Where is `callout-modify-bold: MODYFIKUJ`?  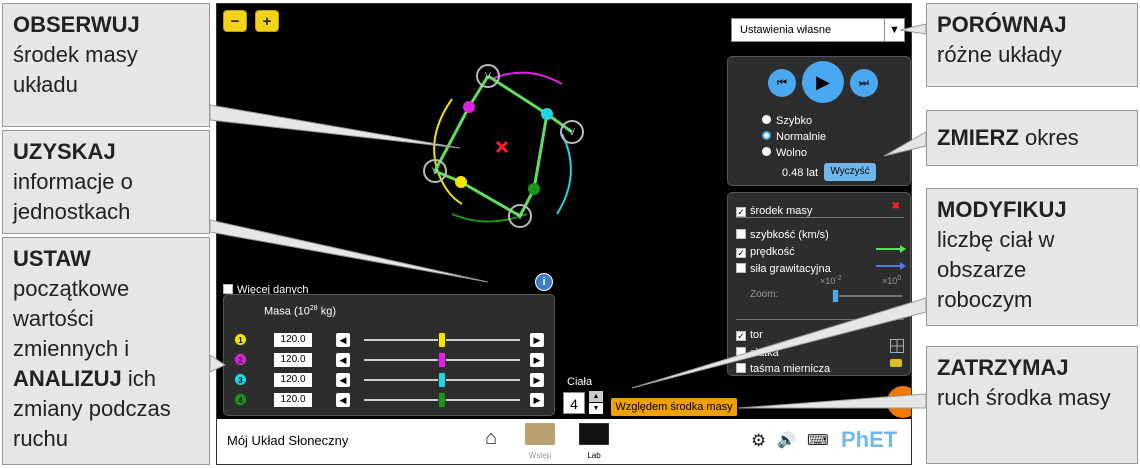
callout-modify-bold: MODYFIKUJ is located at coordinates (1002, 209).